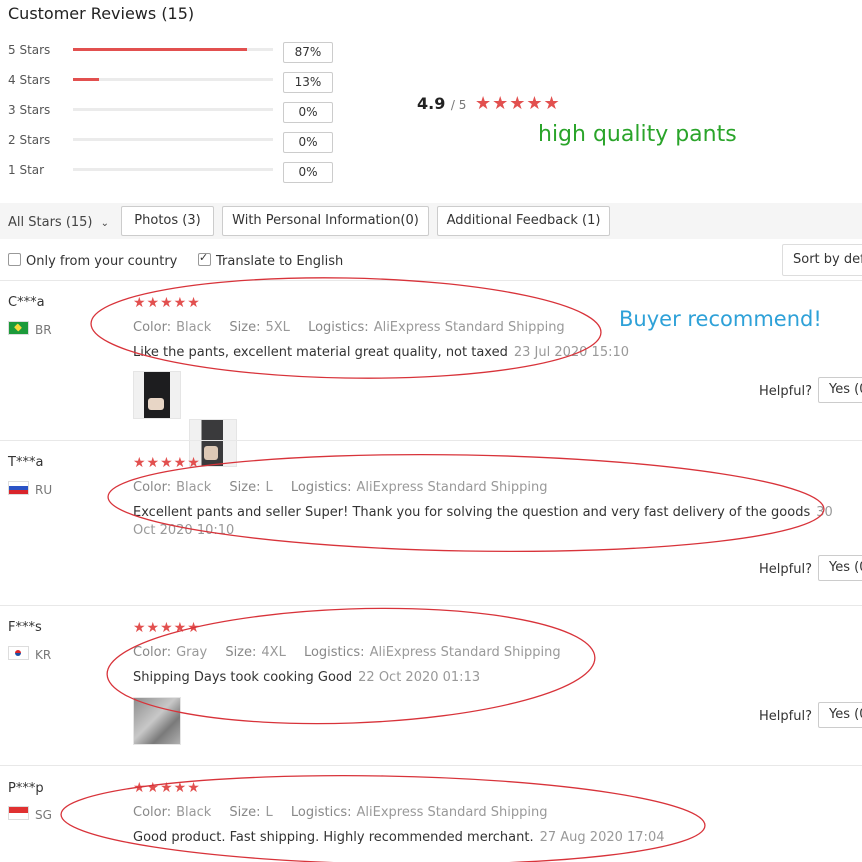  Describe the element at coordinates (308, 172) in the screenshot. I see `dist-percent-1: 0%` at that location.